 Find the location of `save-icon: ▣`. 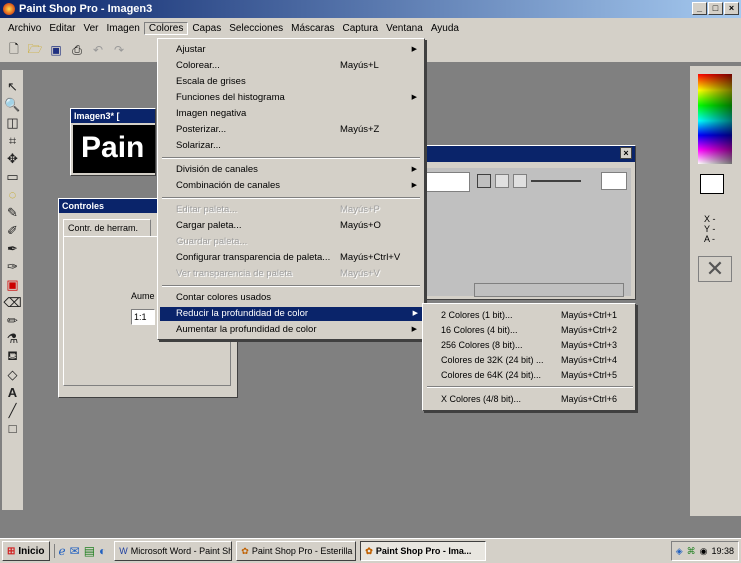

save-icon: ▣ is located at coordinates (56, 50).